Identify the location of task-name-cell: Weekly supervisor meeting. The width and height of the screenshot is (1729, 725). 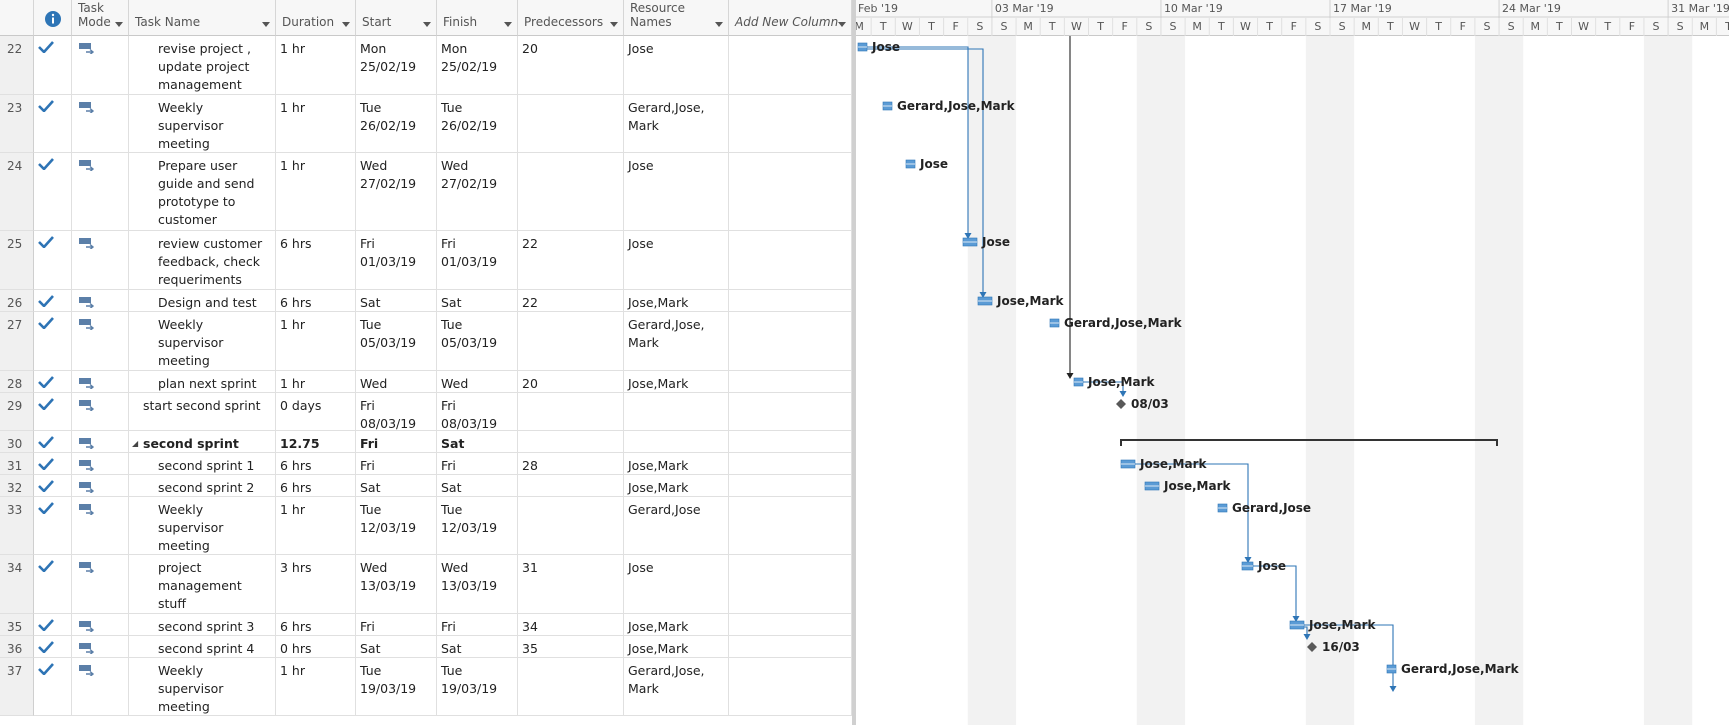
(202, 687).